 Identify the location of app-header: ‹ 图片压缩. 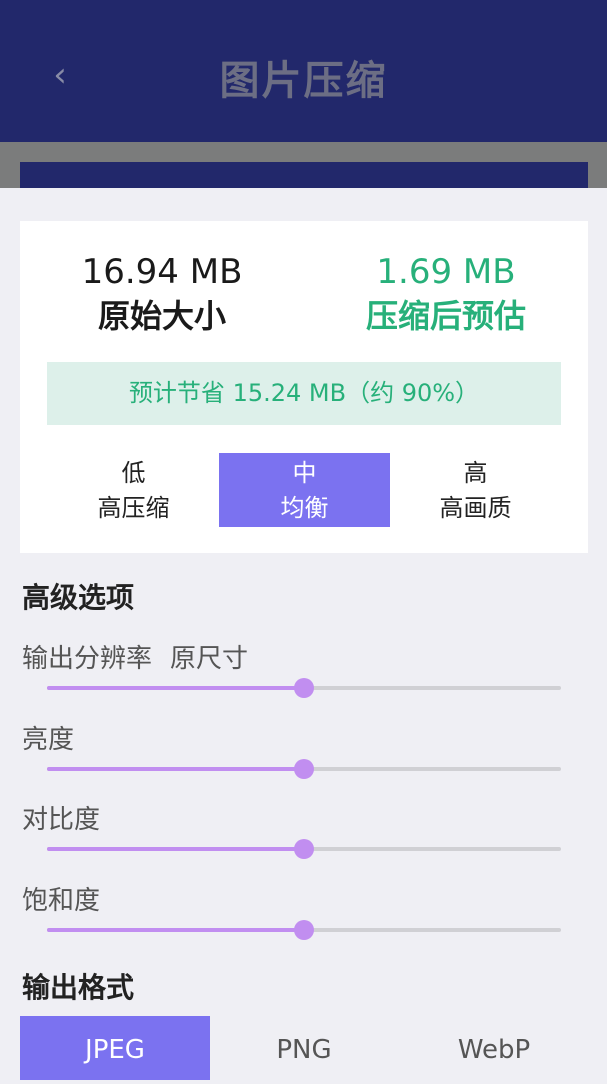
(303, 71).